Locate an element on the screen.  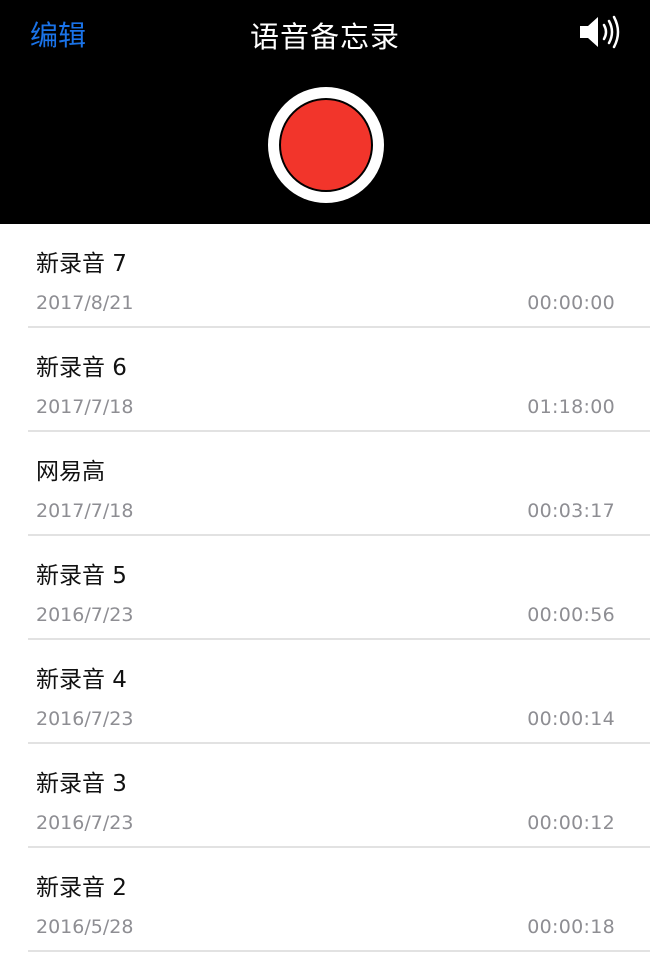
recording-name: 新录音 4 is located at coordinates (81, 680).